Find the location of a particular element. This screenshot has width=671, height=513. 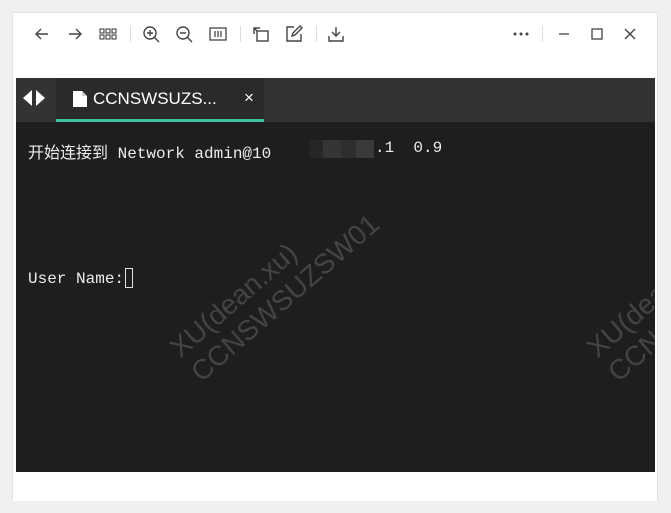

file-icon is located at coordinates (80, 99).